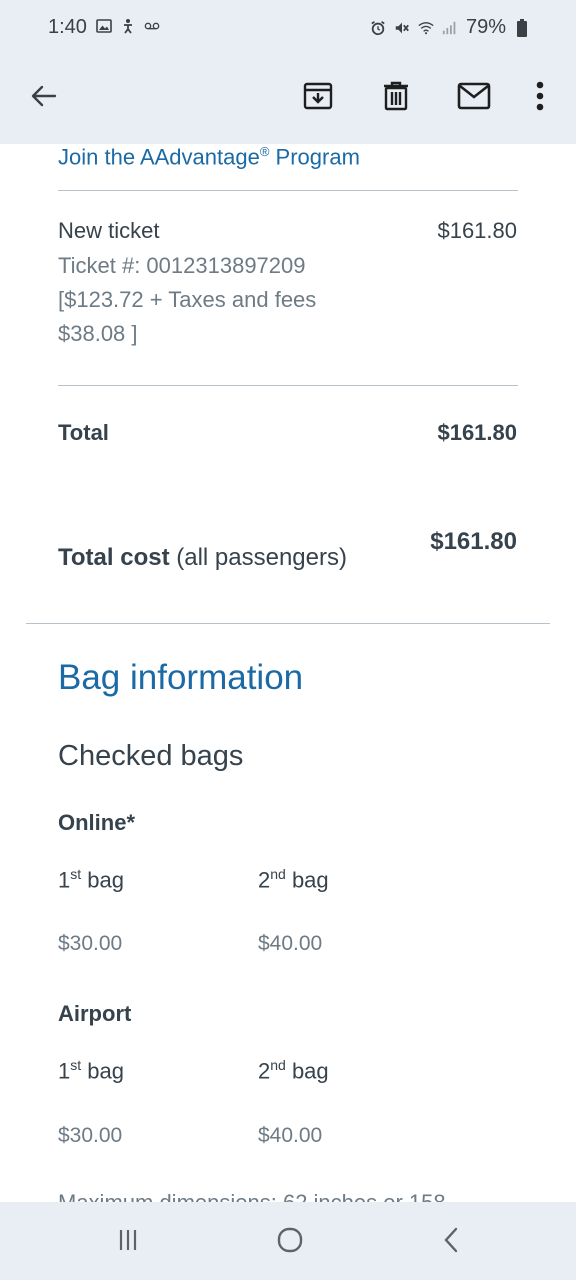  I want to click on mark-unread-button, so click(474, 98).